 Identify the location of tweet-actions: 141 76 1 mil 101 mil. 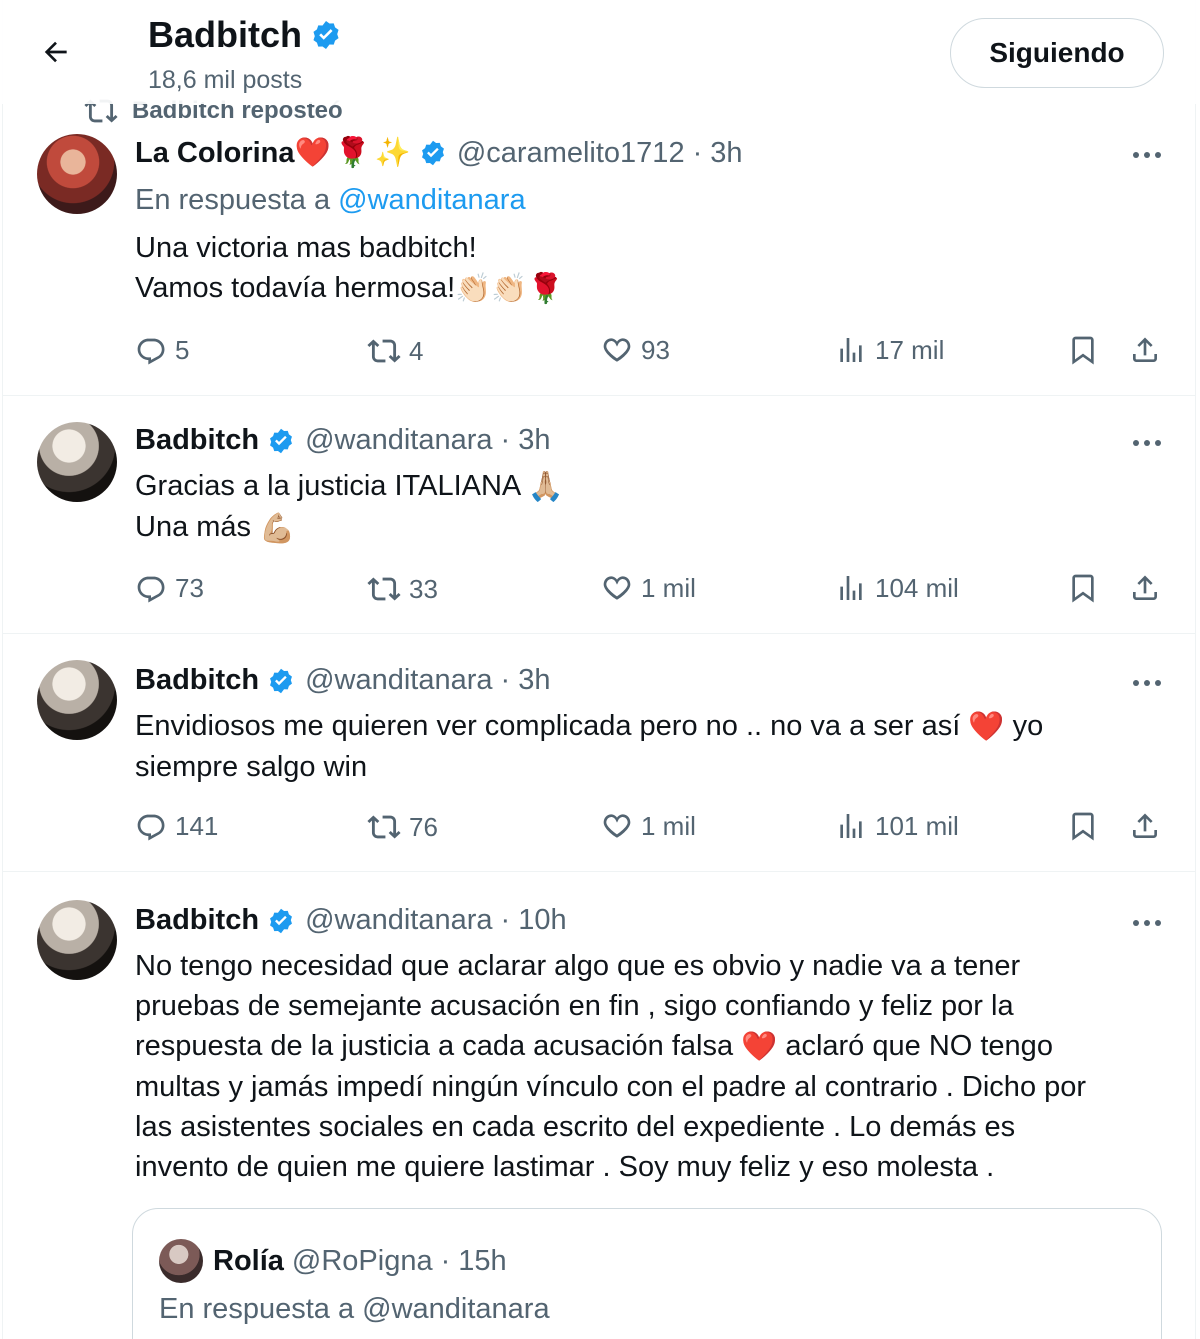
(655, 830).